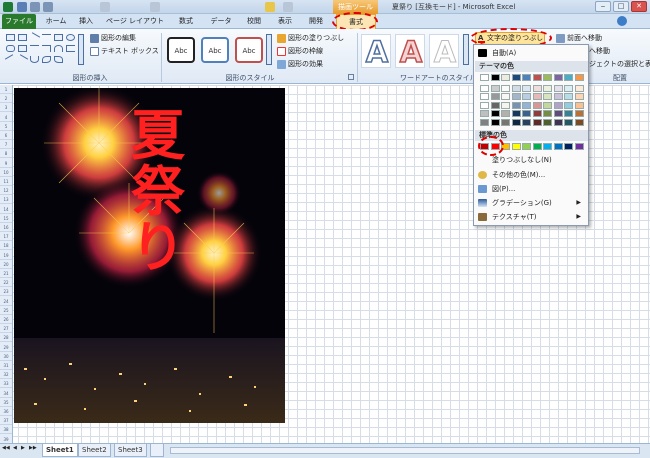 This screenshot has width=650, height=458. I want to click on row-number: 2, so click(6, 99).